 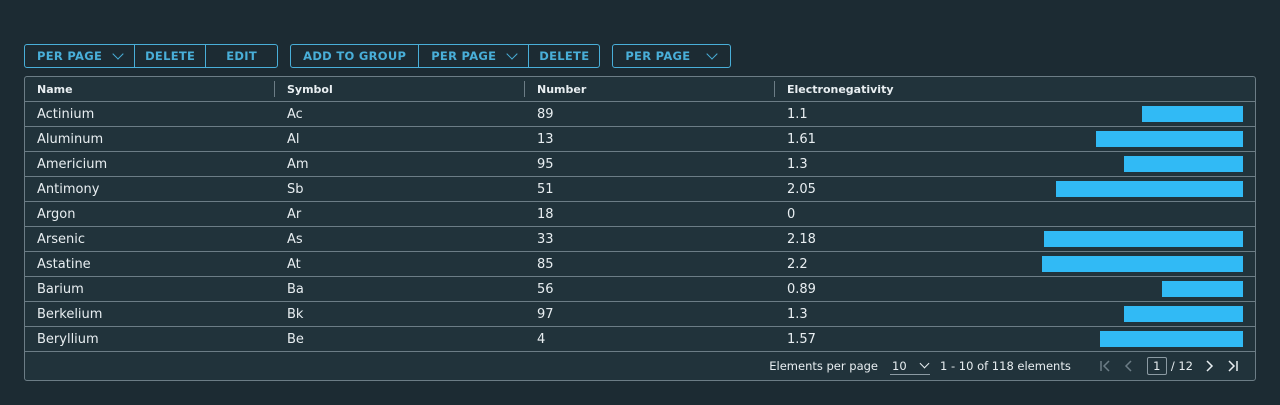 What do you see at coordinates (650, 339) in the screenshot?
I see `cell-number: 4` at bounding box center [650, 339].